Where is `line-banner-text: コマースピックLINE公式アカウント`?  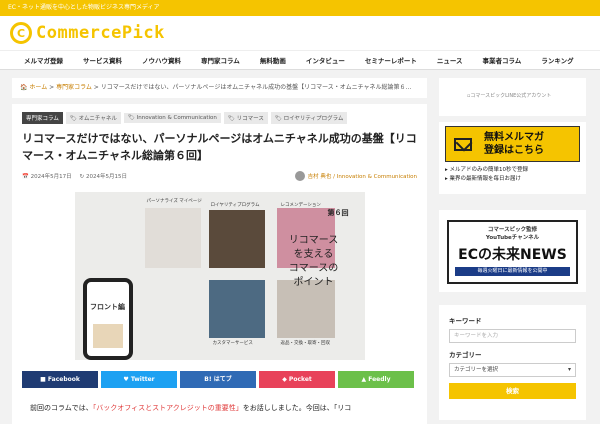 line-banner-text: コマースピックLINE公式アカウント is located at coordinates (511, 96).